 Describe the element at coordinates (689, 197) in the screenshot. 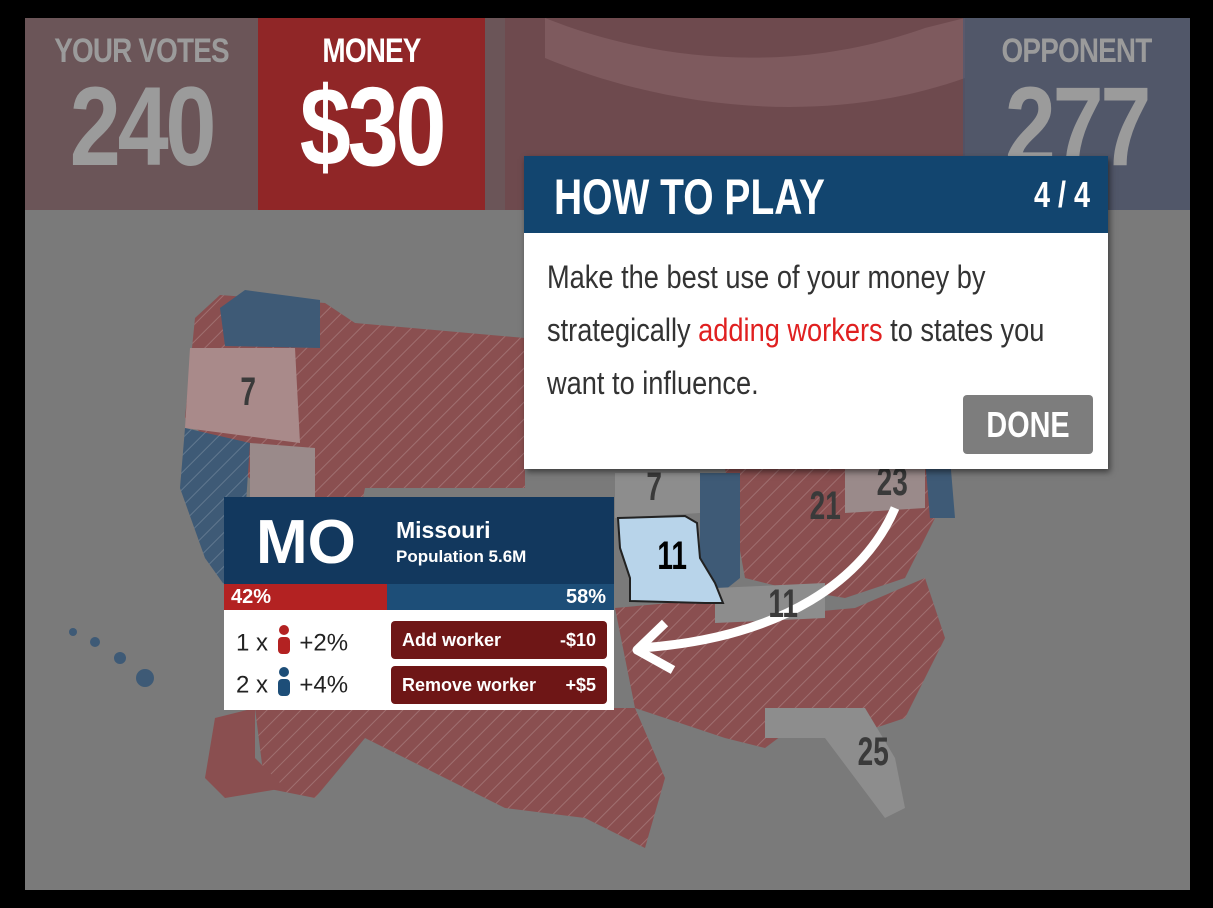

I see `dialog-title: HOW TO PLAY` at that location.